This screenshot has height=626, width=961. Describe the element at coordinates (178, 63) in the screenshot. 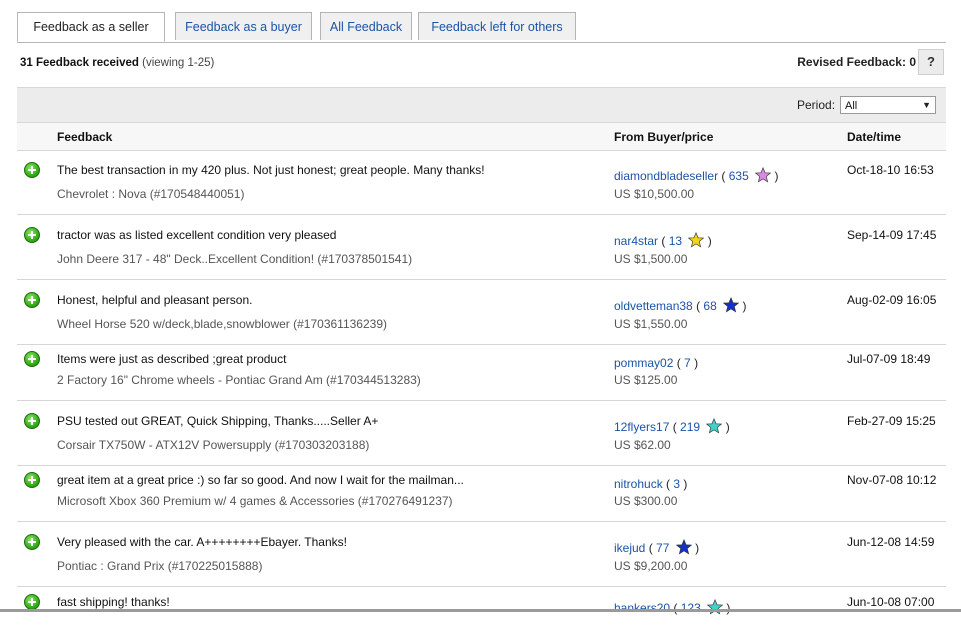

I see `viewing-range: (viewing 1-25)` at that location.